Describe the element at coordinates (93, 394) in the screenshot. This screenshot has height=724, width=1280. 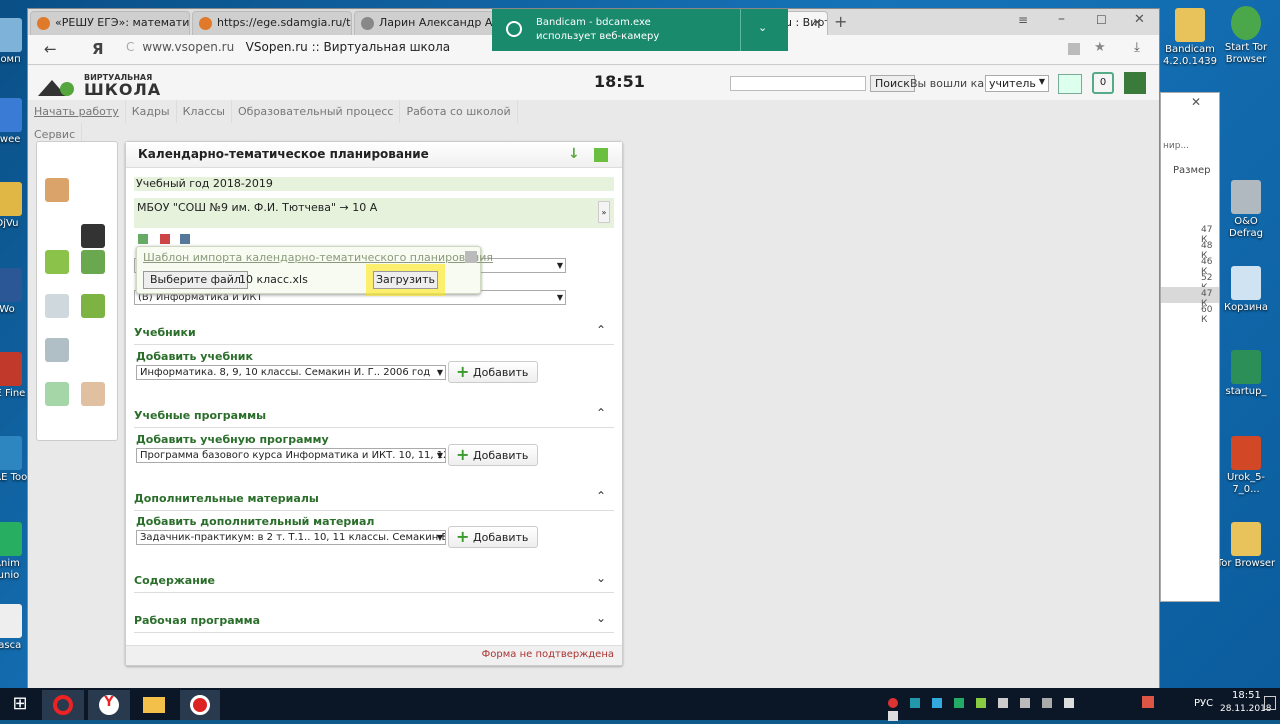
I see `user-search-icon` at that location.